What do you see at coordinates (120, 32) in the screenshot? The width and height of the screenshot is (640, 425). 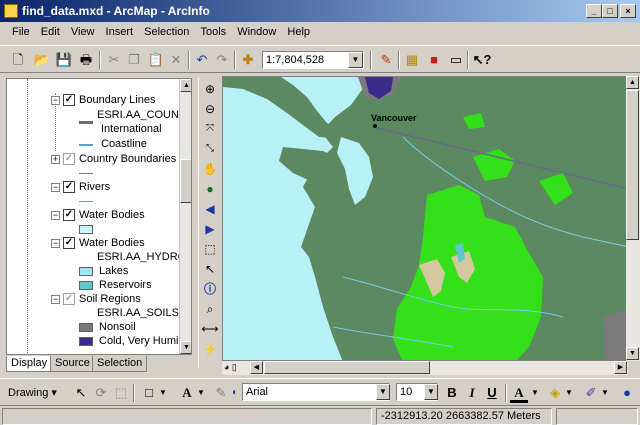 I see `menu-insert: Insert` at bounding box center [120, 32].